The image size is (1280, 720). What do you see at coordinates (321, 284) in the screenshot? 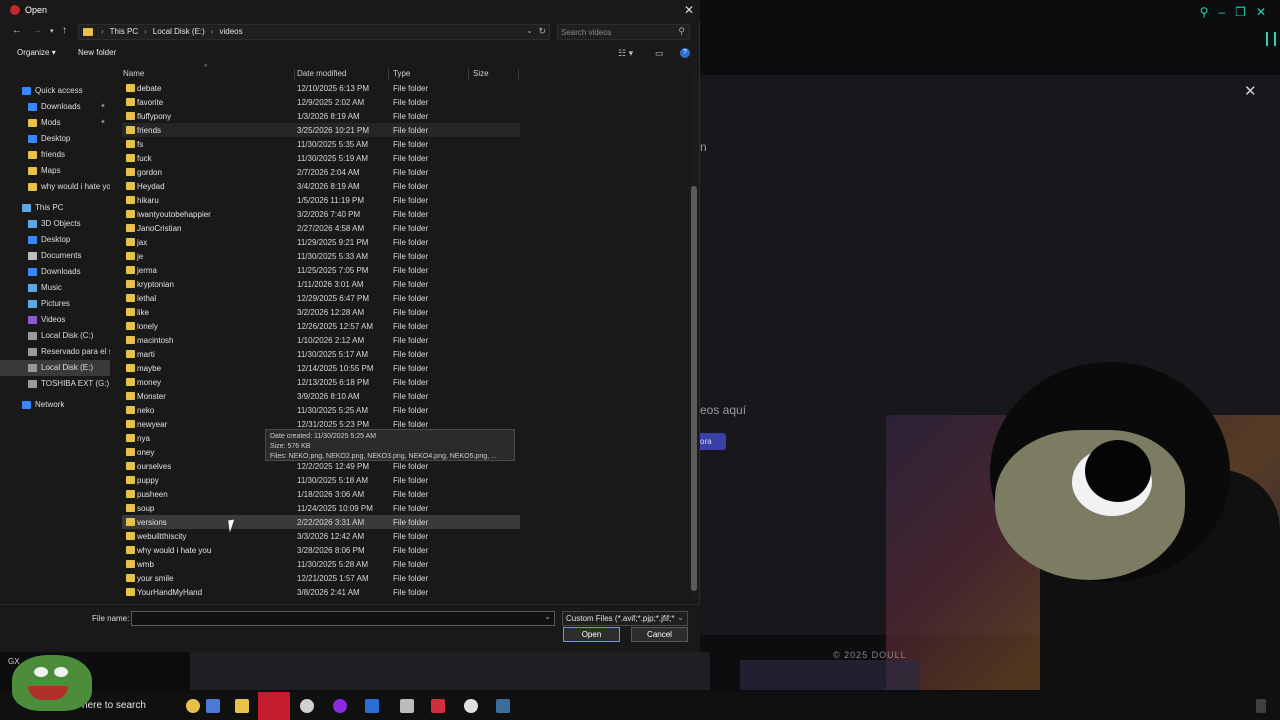
I see `file-row: kryptonian 1/11/2026 3:01 AM File folder` at bounding box center [321, 284].